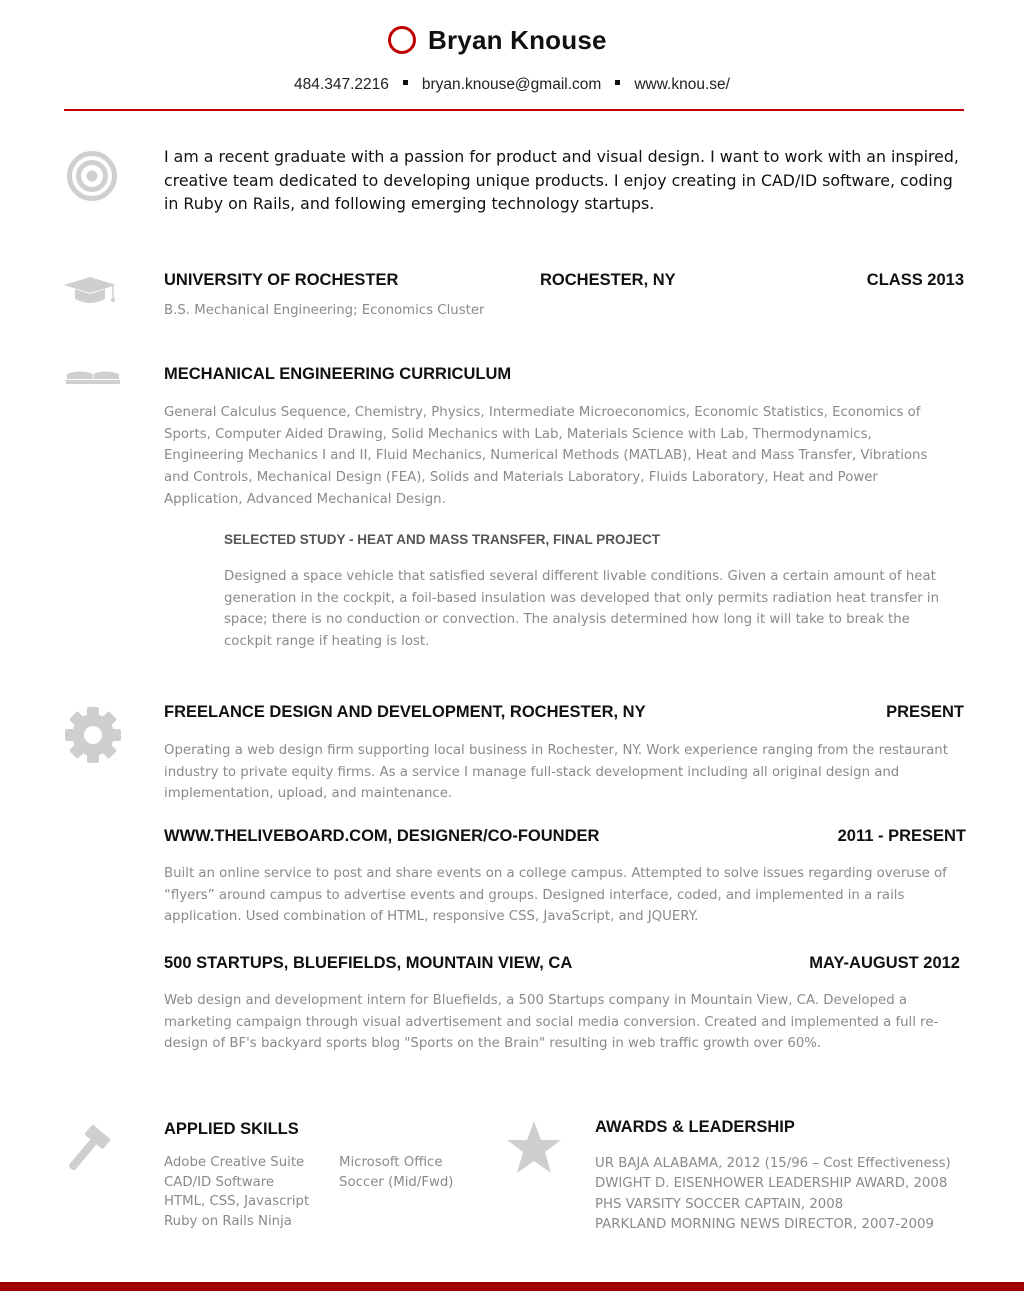 The width and height of the screenshot is (1024, 1291). I want to click on skill-item: Adobe Creative Suite, so click(234, 1162).